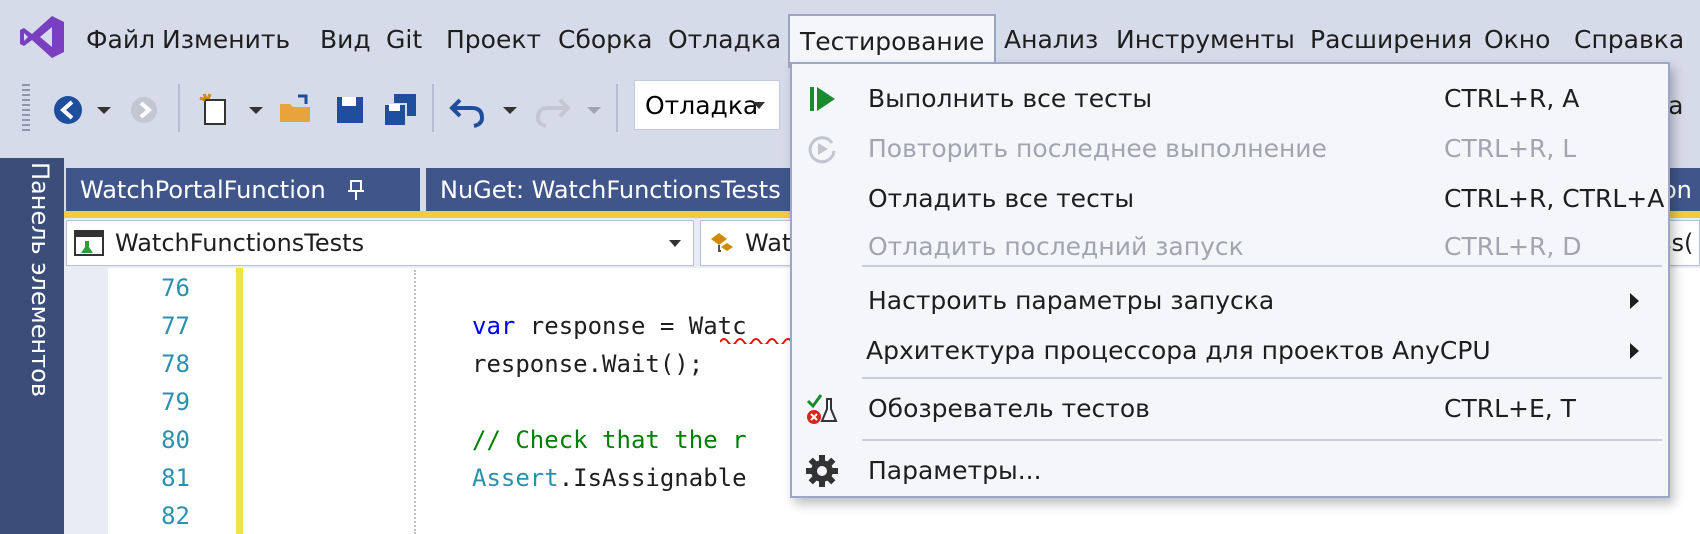 Image resolution: width=1700 pixels, height=534 pixels. What do you see at coordinates (822, 99) in the screenshot?
I see `run-all-tests-icon` at bounding box center [822, 99].